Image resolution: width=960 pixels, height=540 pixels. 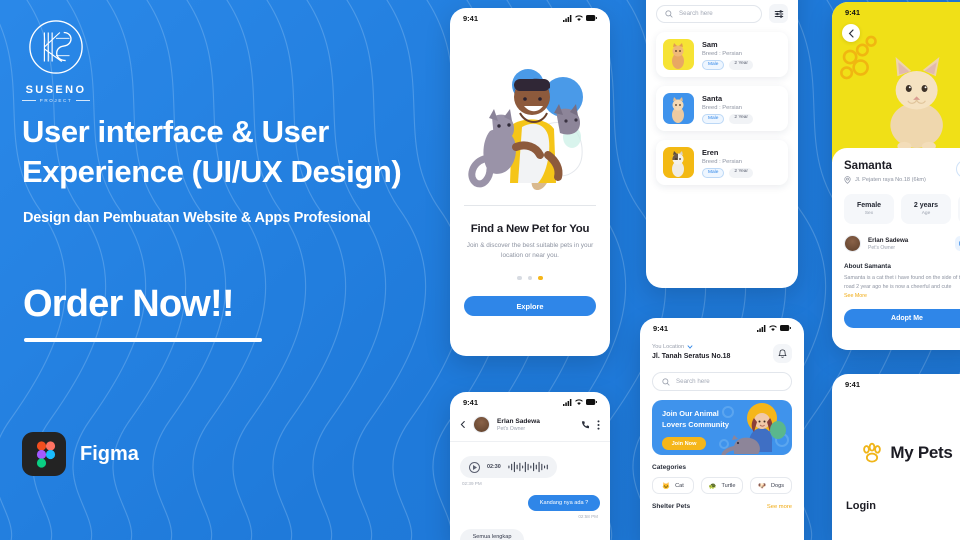 I want to click on category-label: Cat, so click(x=679, y=485).